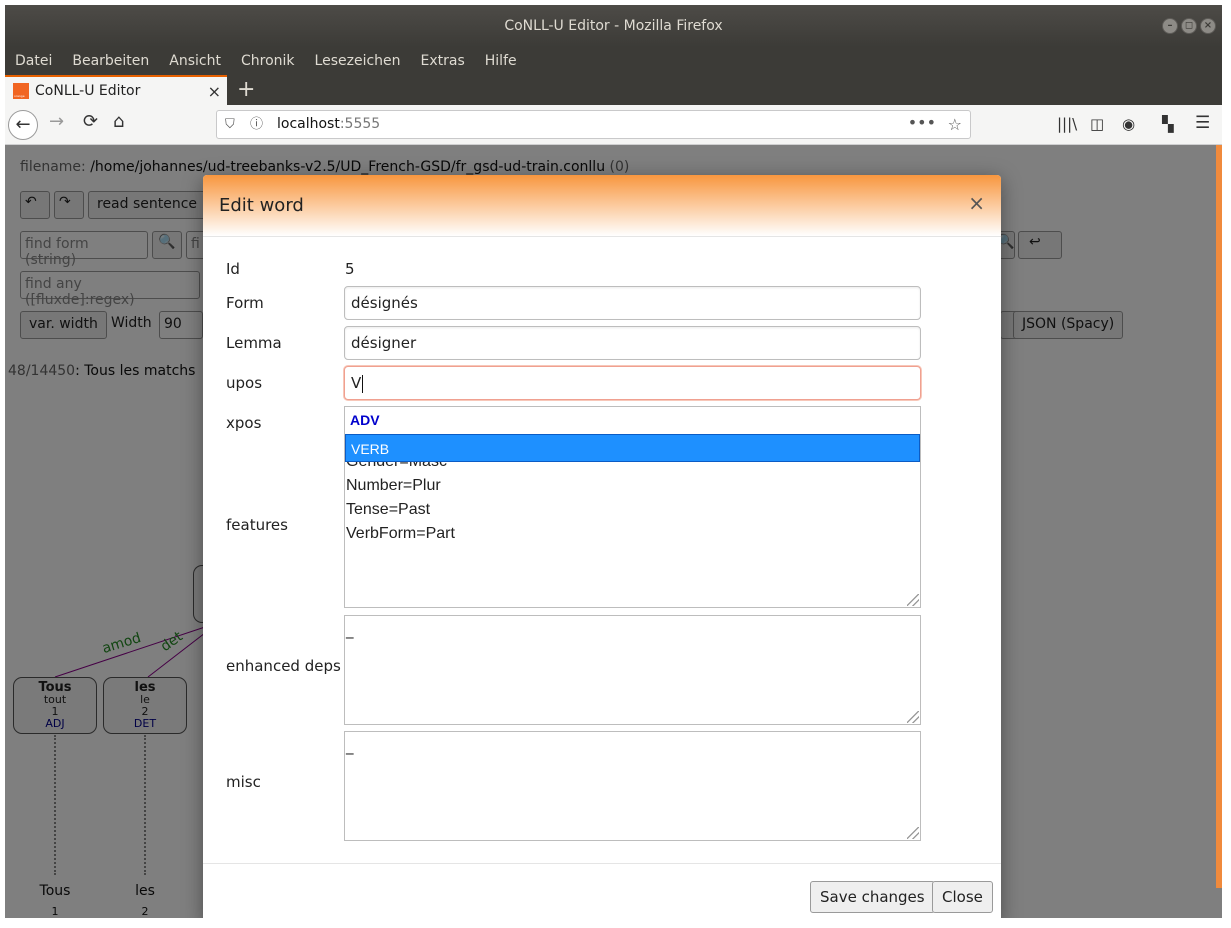 The image size is (1231, 928). Describe the element at coordinates (358, 61) in the screenshot. I see `menu-lesezeichen: Lesezeichen` at that location.